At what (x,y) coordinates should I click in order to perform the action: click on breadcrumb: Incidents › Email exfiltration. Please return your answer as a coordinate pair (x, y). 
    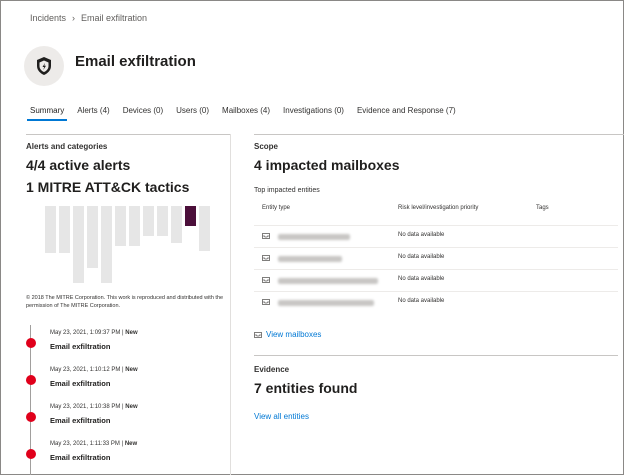
    Looking at the image, I should click on (88, 18).